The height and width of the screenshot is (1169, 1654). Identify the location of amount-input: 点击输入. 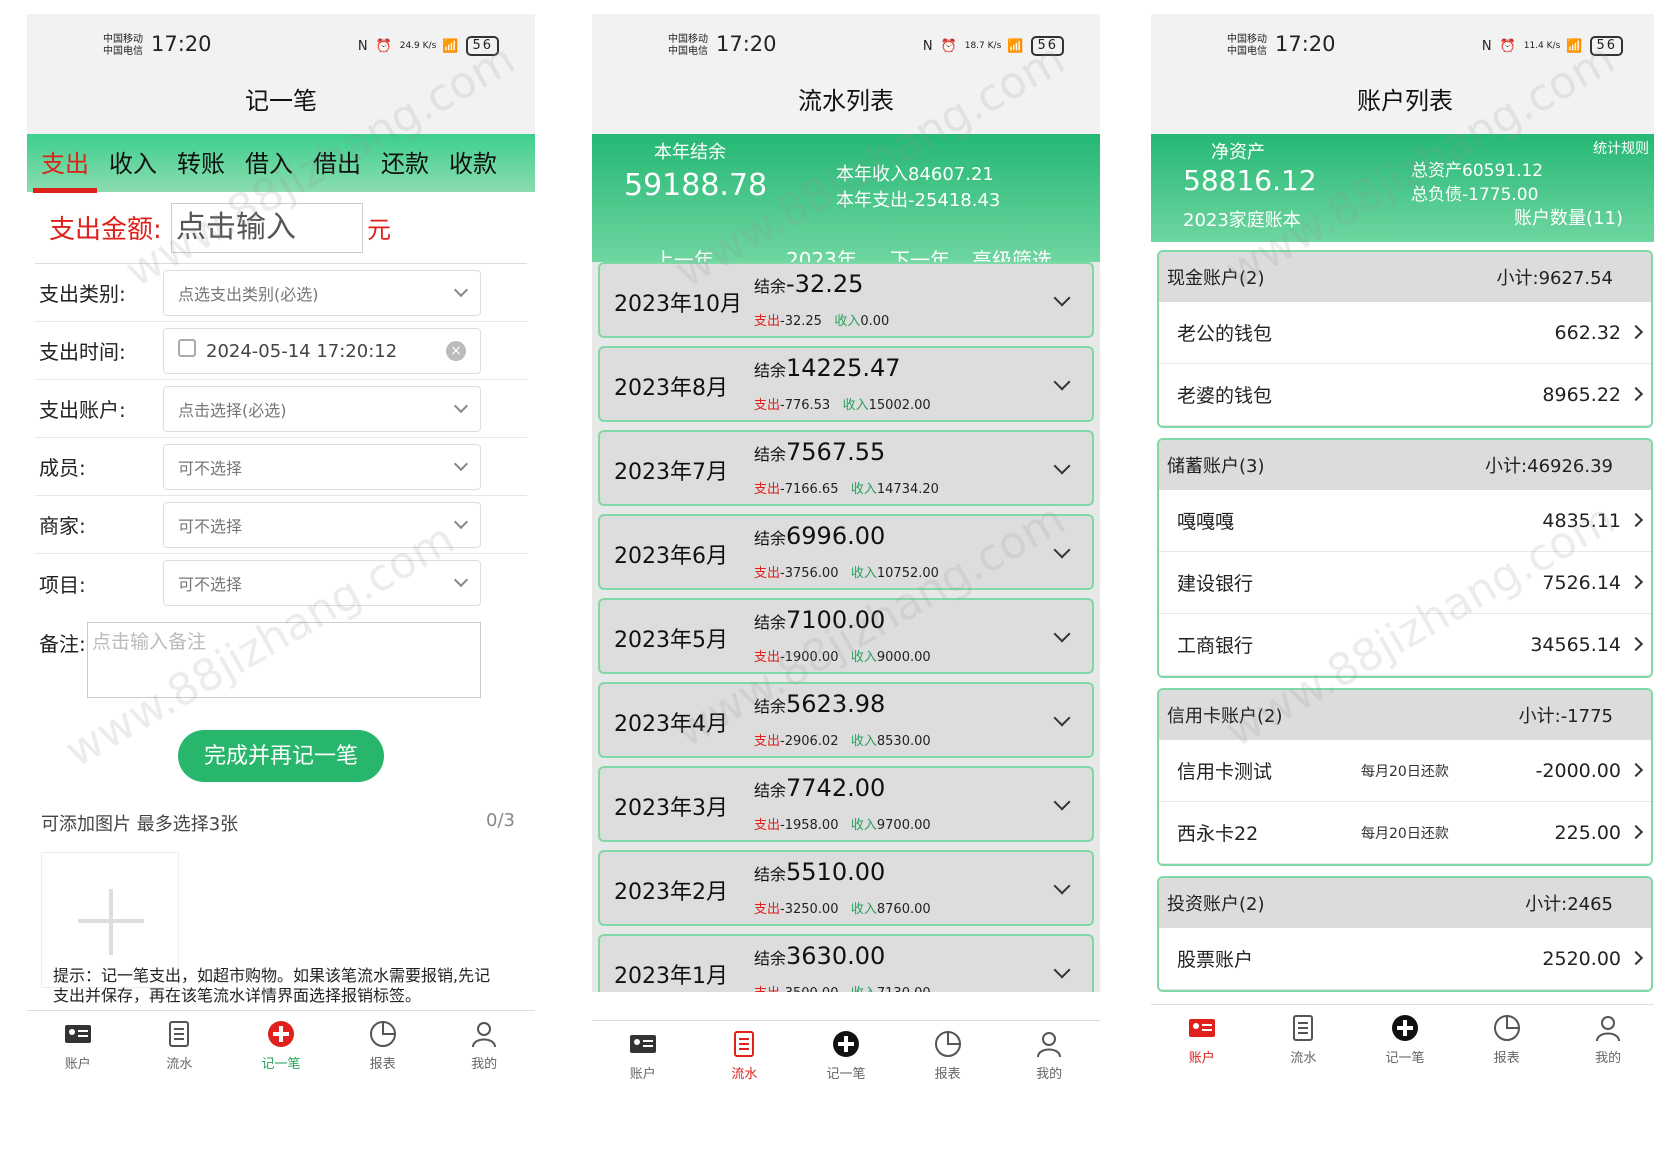
(267, 227).